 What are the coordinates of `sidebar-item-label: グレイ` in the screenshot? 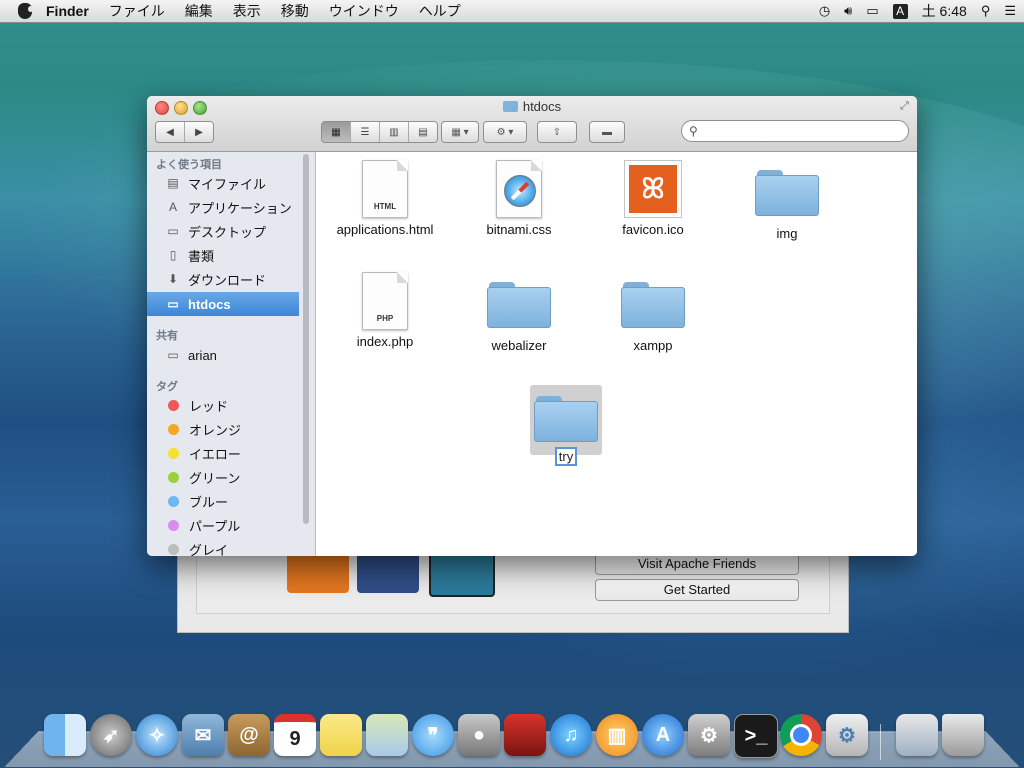 It's located at (209, 549).